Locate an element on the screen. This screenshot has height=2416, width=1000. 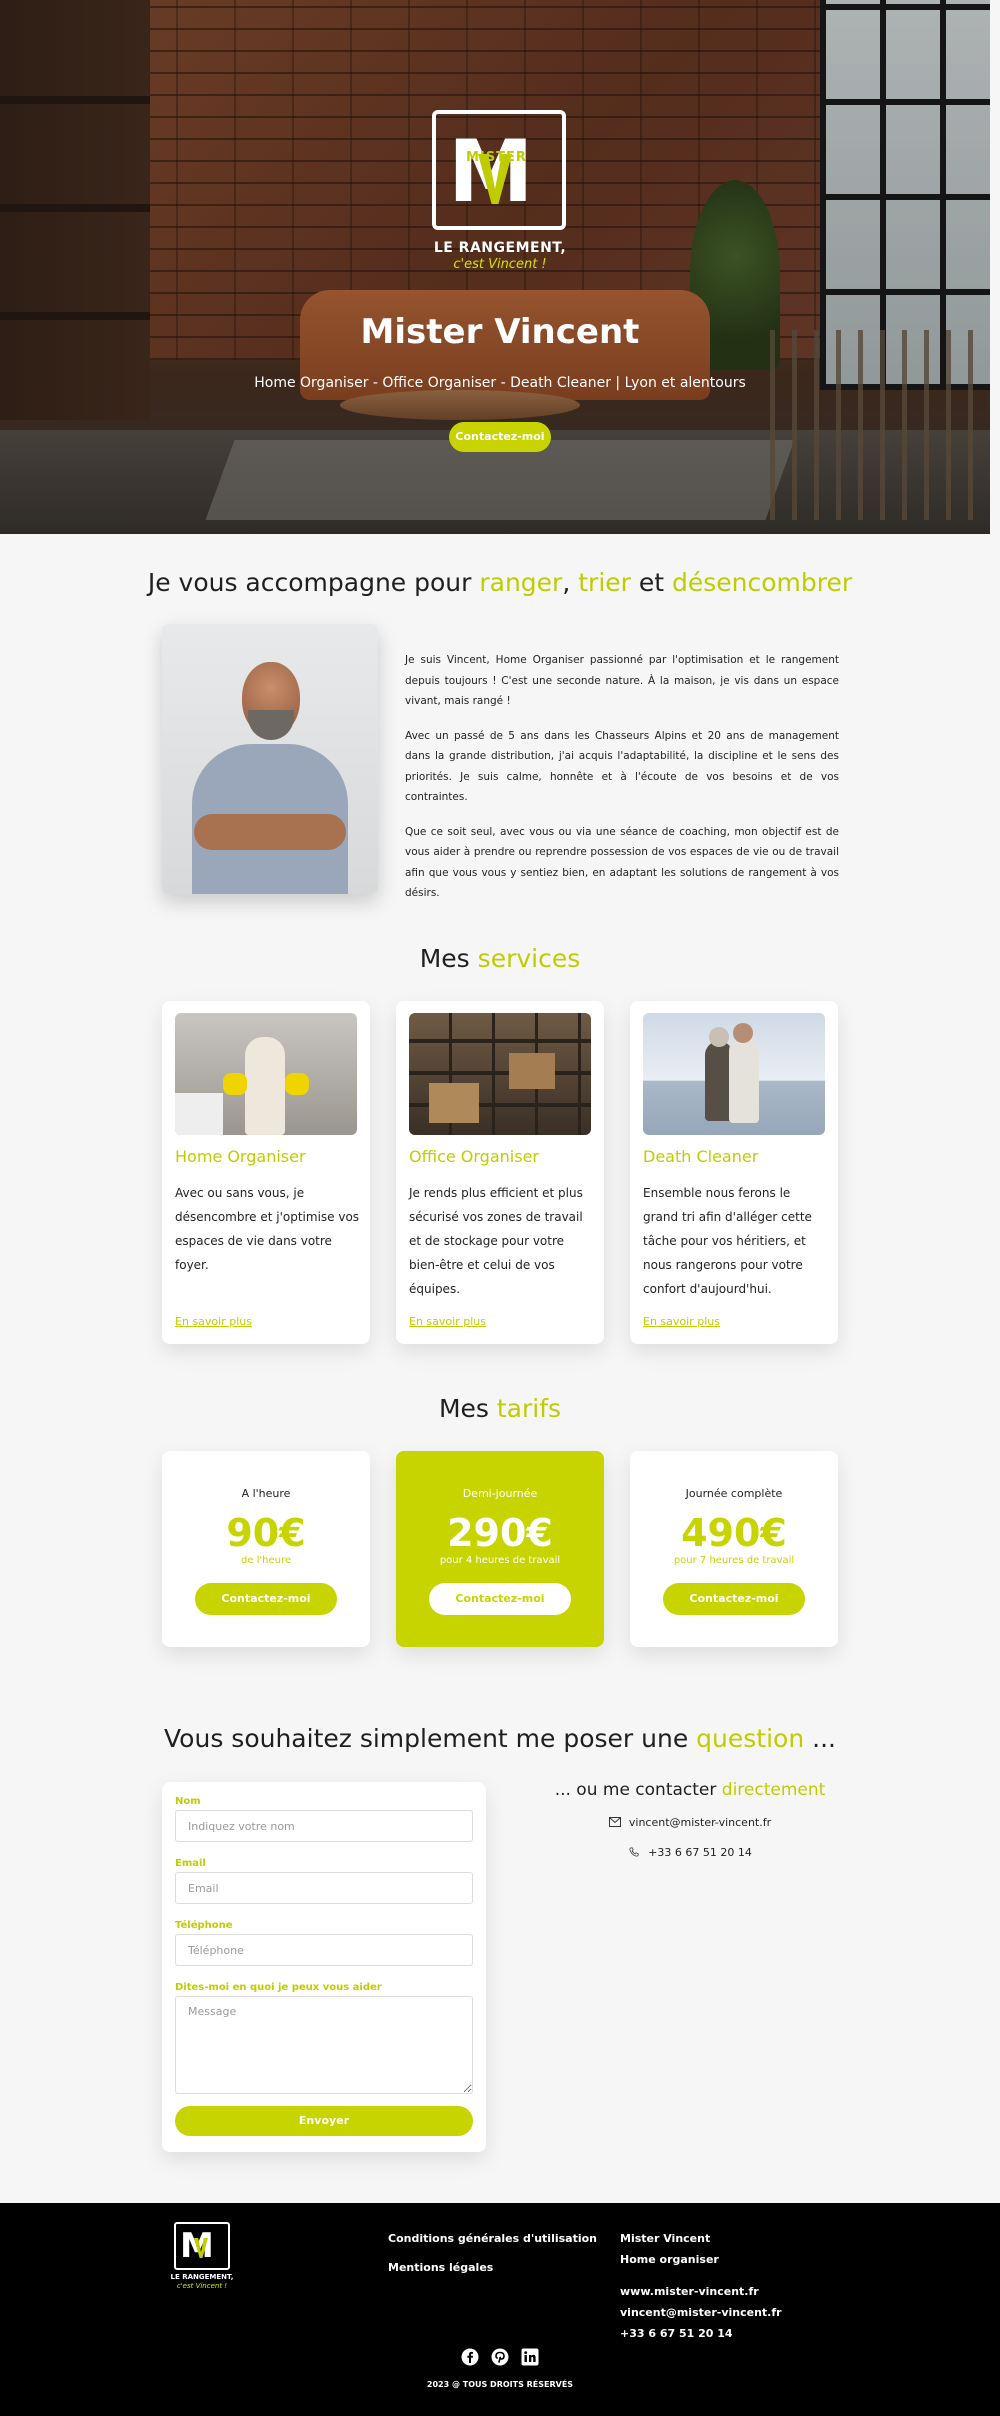
footer-company-name: Mister Vincent is located at coordinates (665, 2238).